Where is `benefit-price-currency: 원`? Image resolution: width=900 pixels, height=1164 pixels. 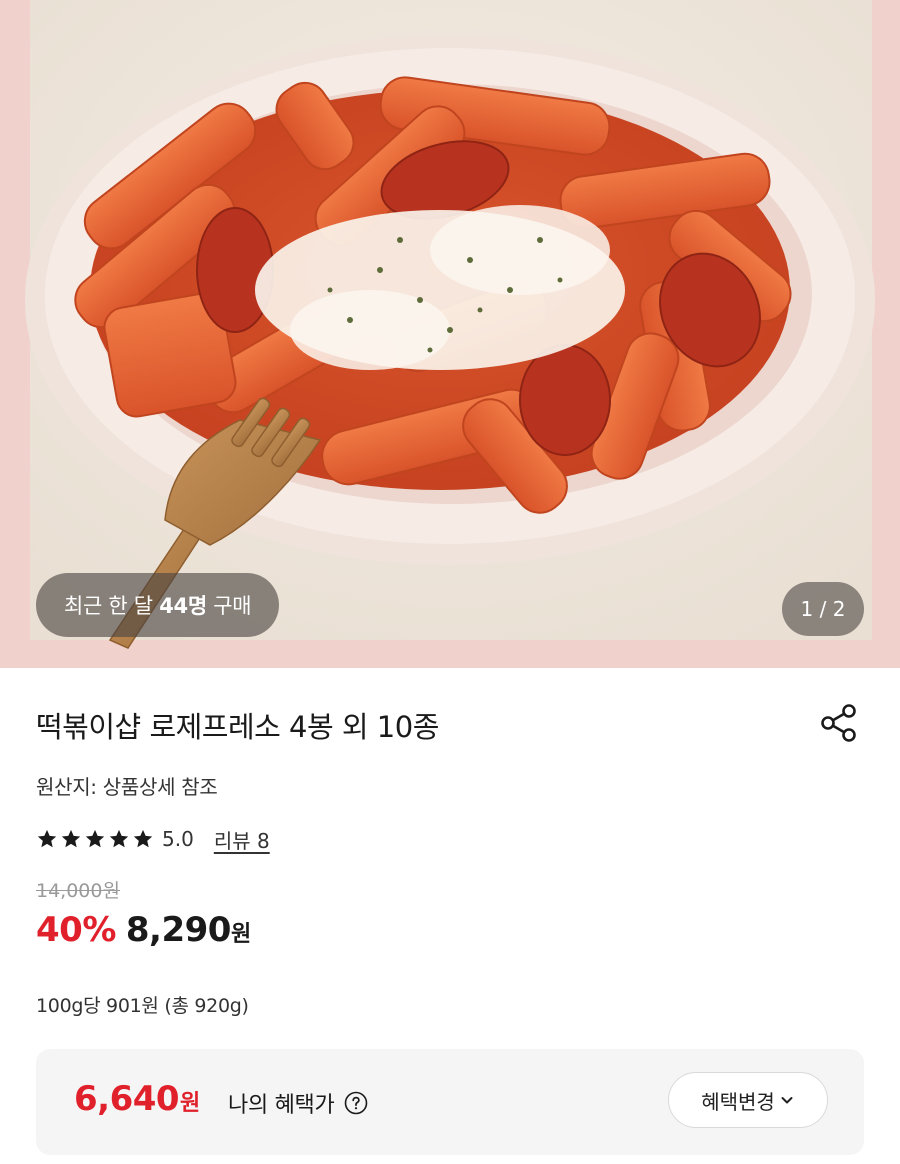
benefit-price-currency: 원 is located at coordinates (190, 1103).